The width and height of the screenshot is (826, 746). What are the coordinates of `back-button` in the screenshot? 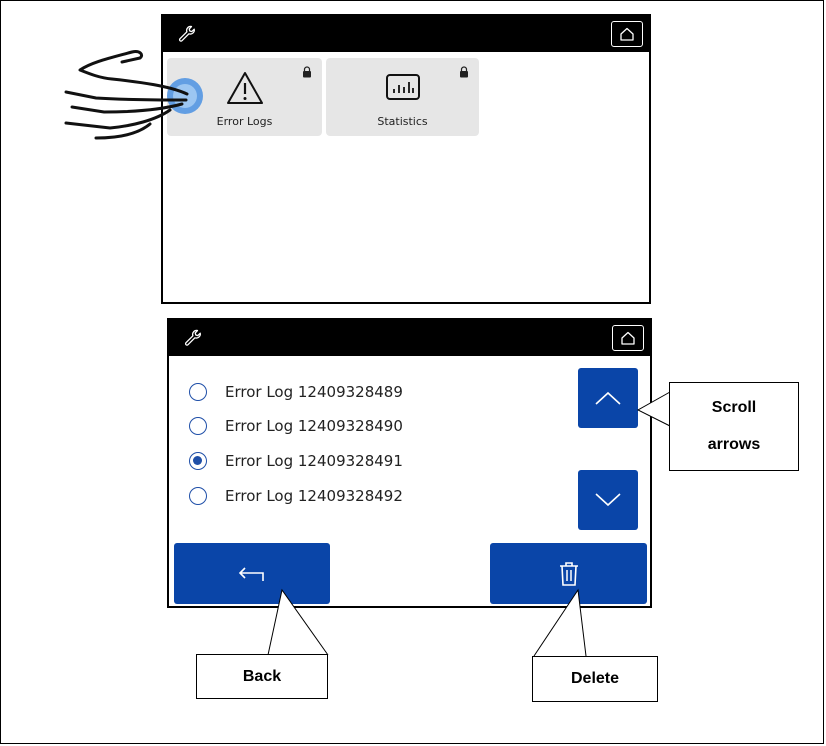 It's located at (252, 573).